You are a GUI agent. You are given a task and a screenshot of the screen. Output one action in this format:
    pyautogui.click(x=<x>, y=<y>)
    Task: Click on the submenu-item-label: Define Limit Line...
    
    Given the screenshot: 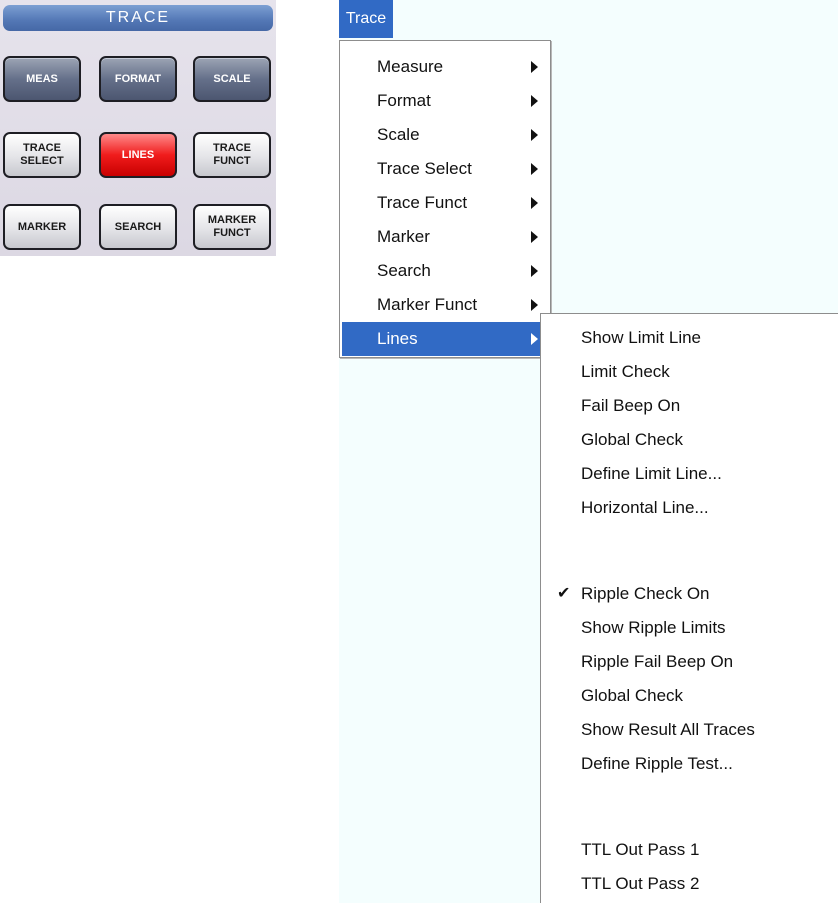 What is the action you would take?
    pyautogui.click(x=651, y=473)
    